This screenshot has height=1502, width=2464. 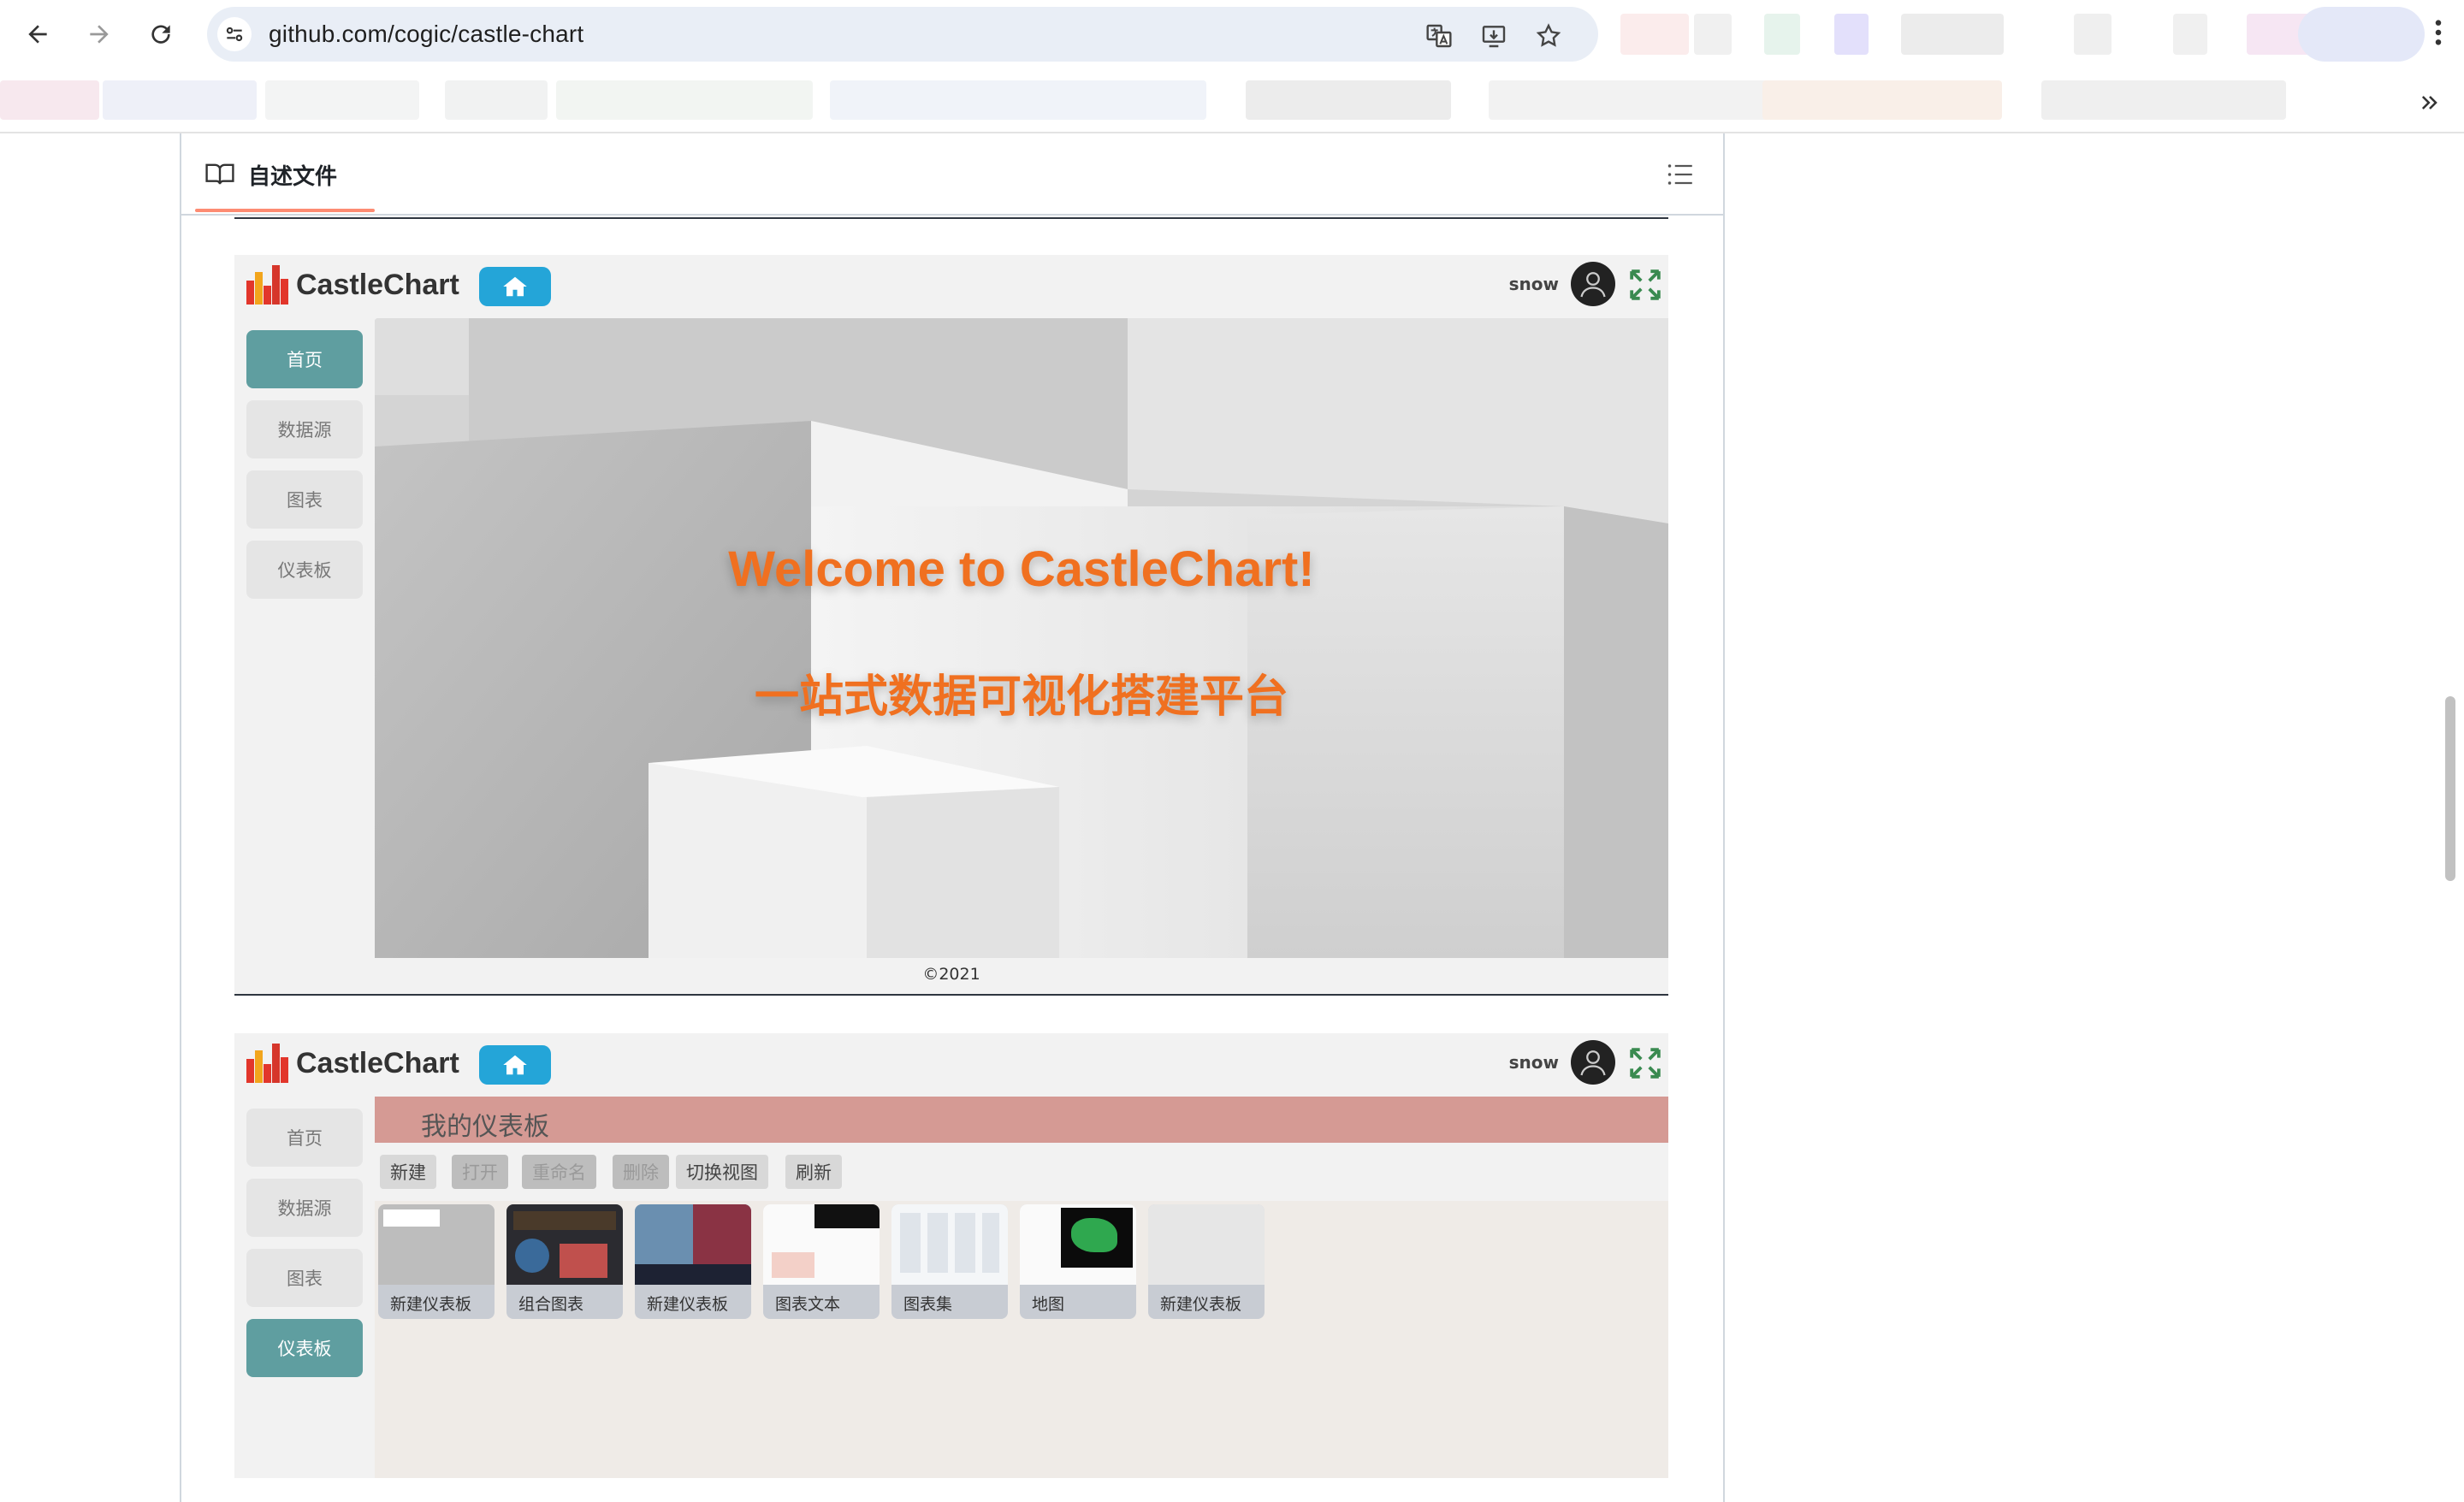 I want to click on back-icon, so click(x=37, y=34).